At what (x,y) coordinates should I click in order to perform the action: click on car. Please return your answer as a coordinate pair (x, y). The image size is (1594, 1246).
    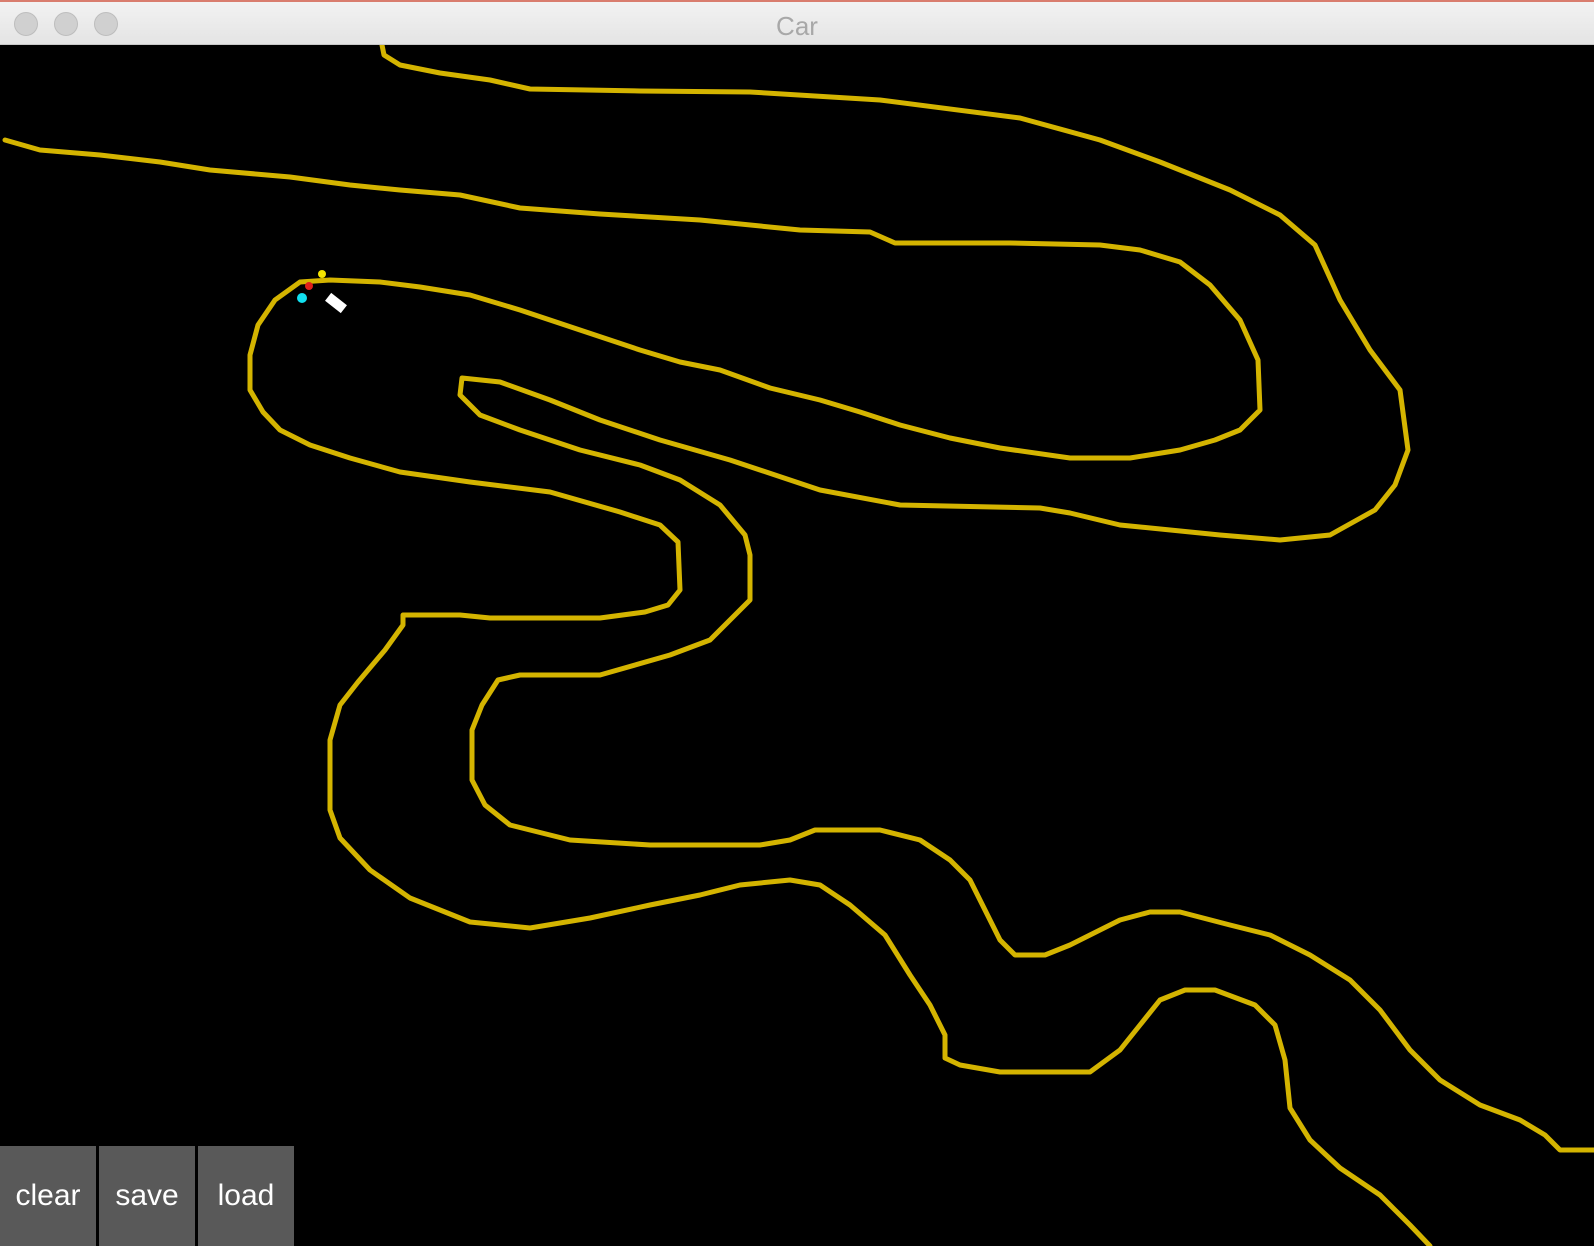
    Looking at the image, I should click on (336, 303).